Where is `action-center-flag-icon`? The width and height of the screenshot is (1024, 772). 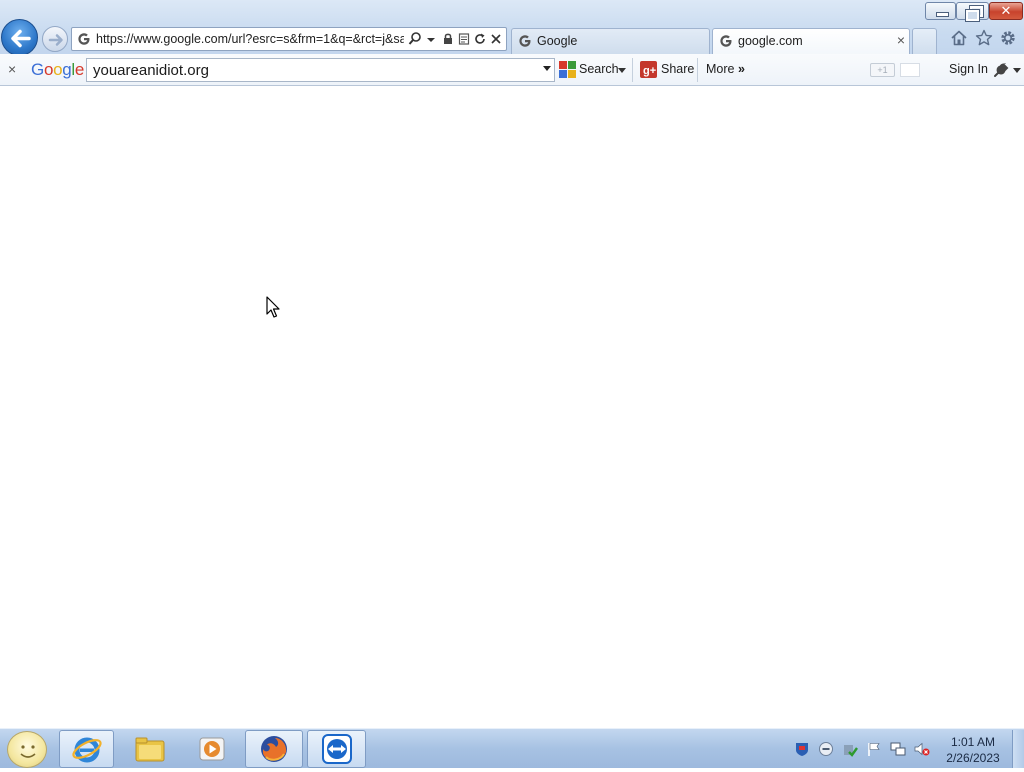
action-center-flag-icon is located at coordinates (874, 749).